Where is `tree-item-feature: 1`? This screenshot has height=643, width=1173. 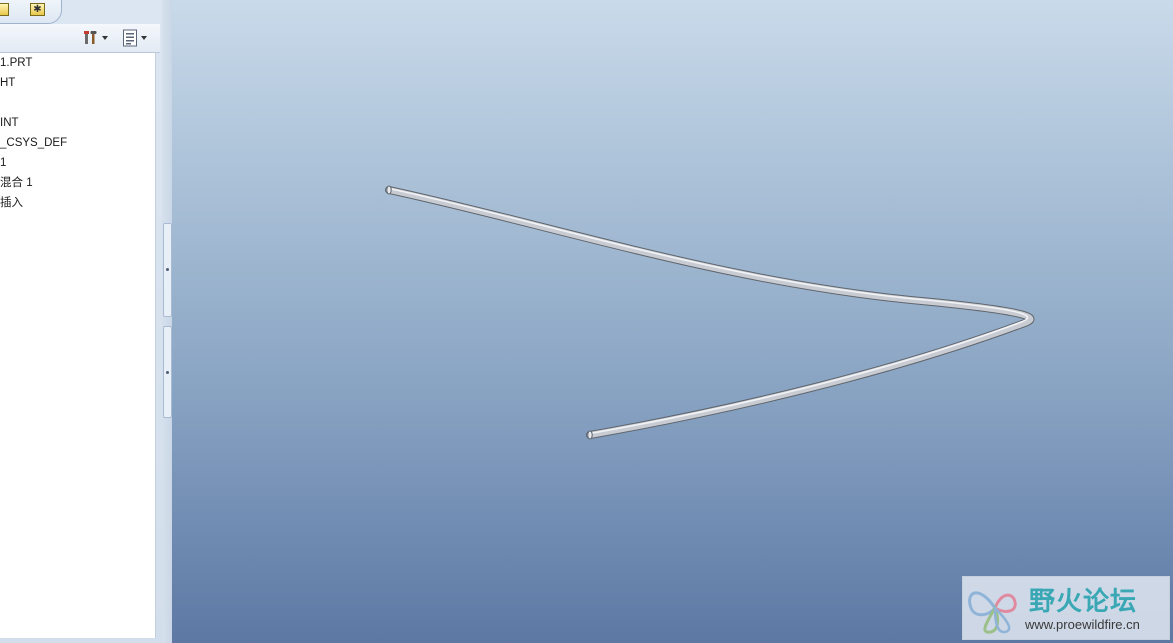
tree-item-feature: 1 is located at coordinates (3, 163).